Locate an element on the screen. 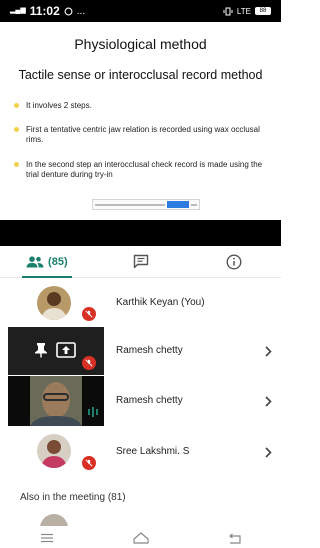 The height and width of the screenshot is (548, 320). home-icon is located at coordinates (140, 538).